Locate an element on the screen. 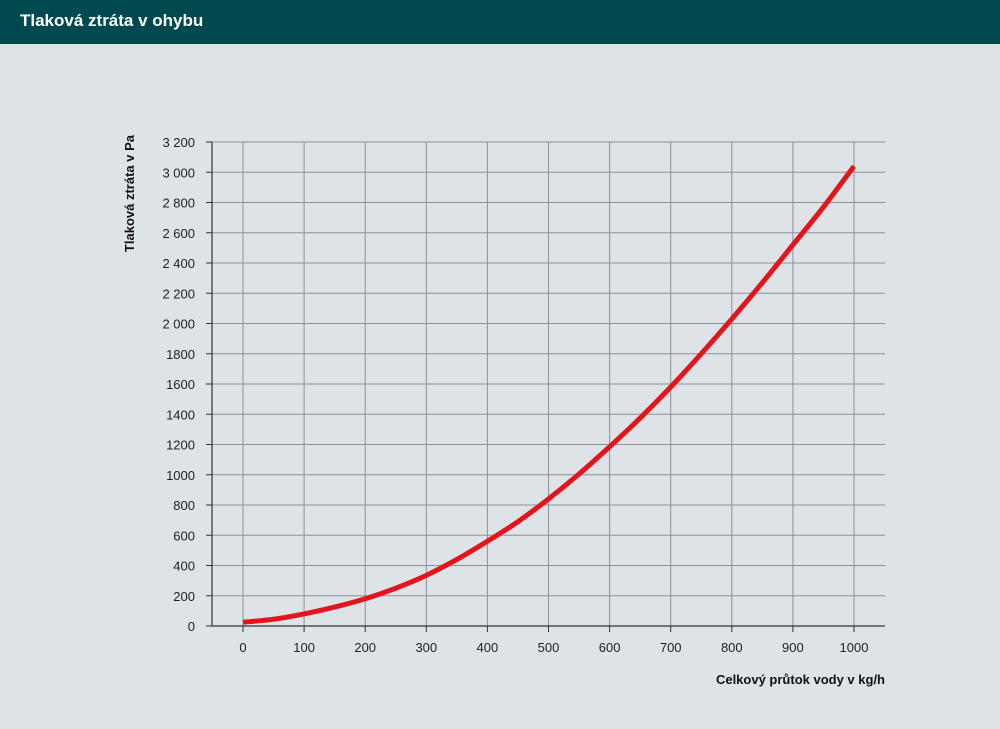  x-axis-title: Celkový průtok vody v kg/h is located at coordinates (800, 679).